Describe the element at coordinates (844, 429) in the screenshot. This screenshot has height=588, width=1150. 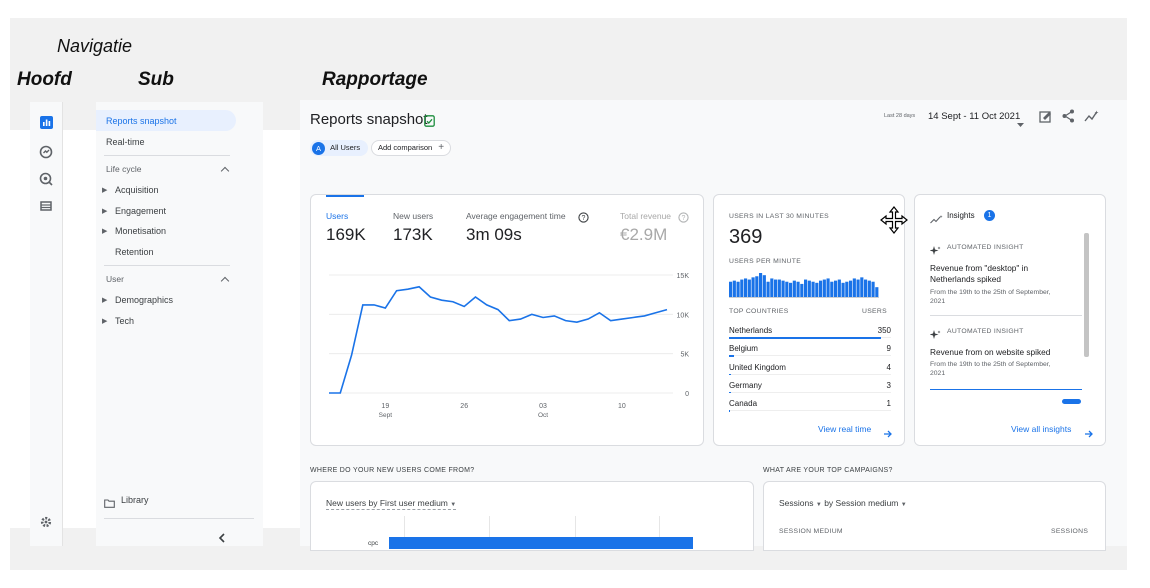
I see `view-real-time-link: View real time` at that location.